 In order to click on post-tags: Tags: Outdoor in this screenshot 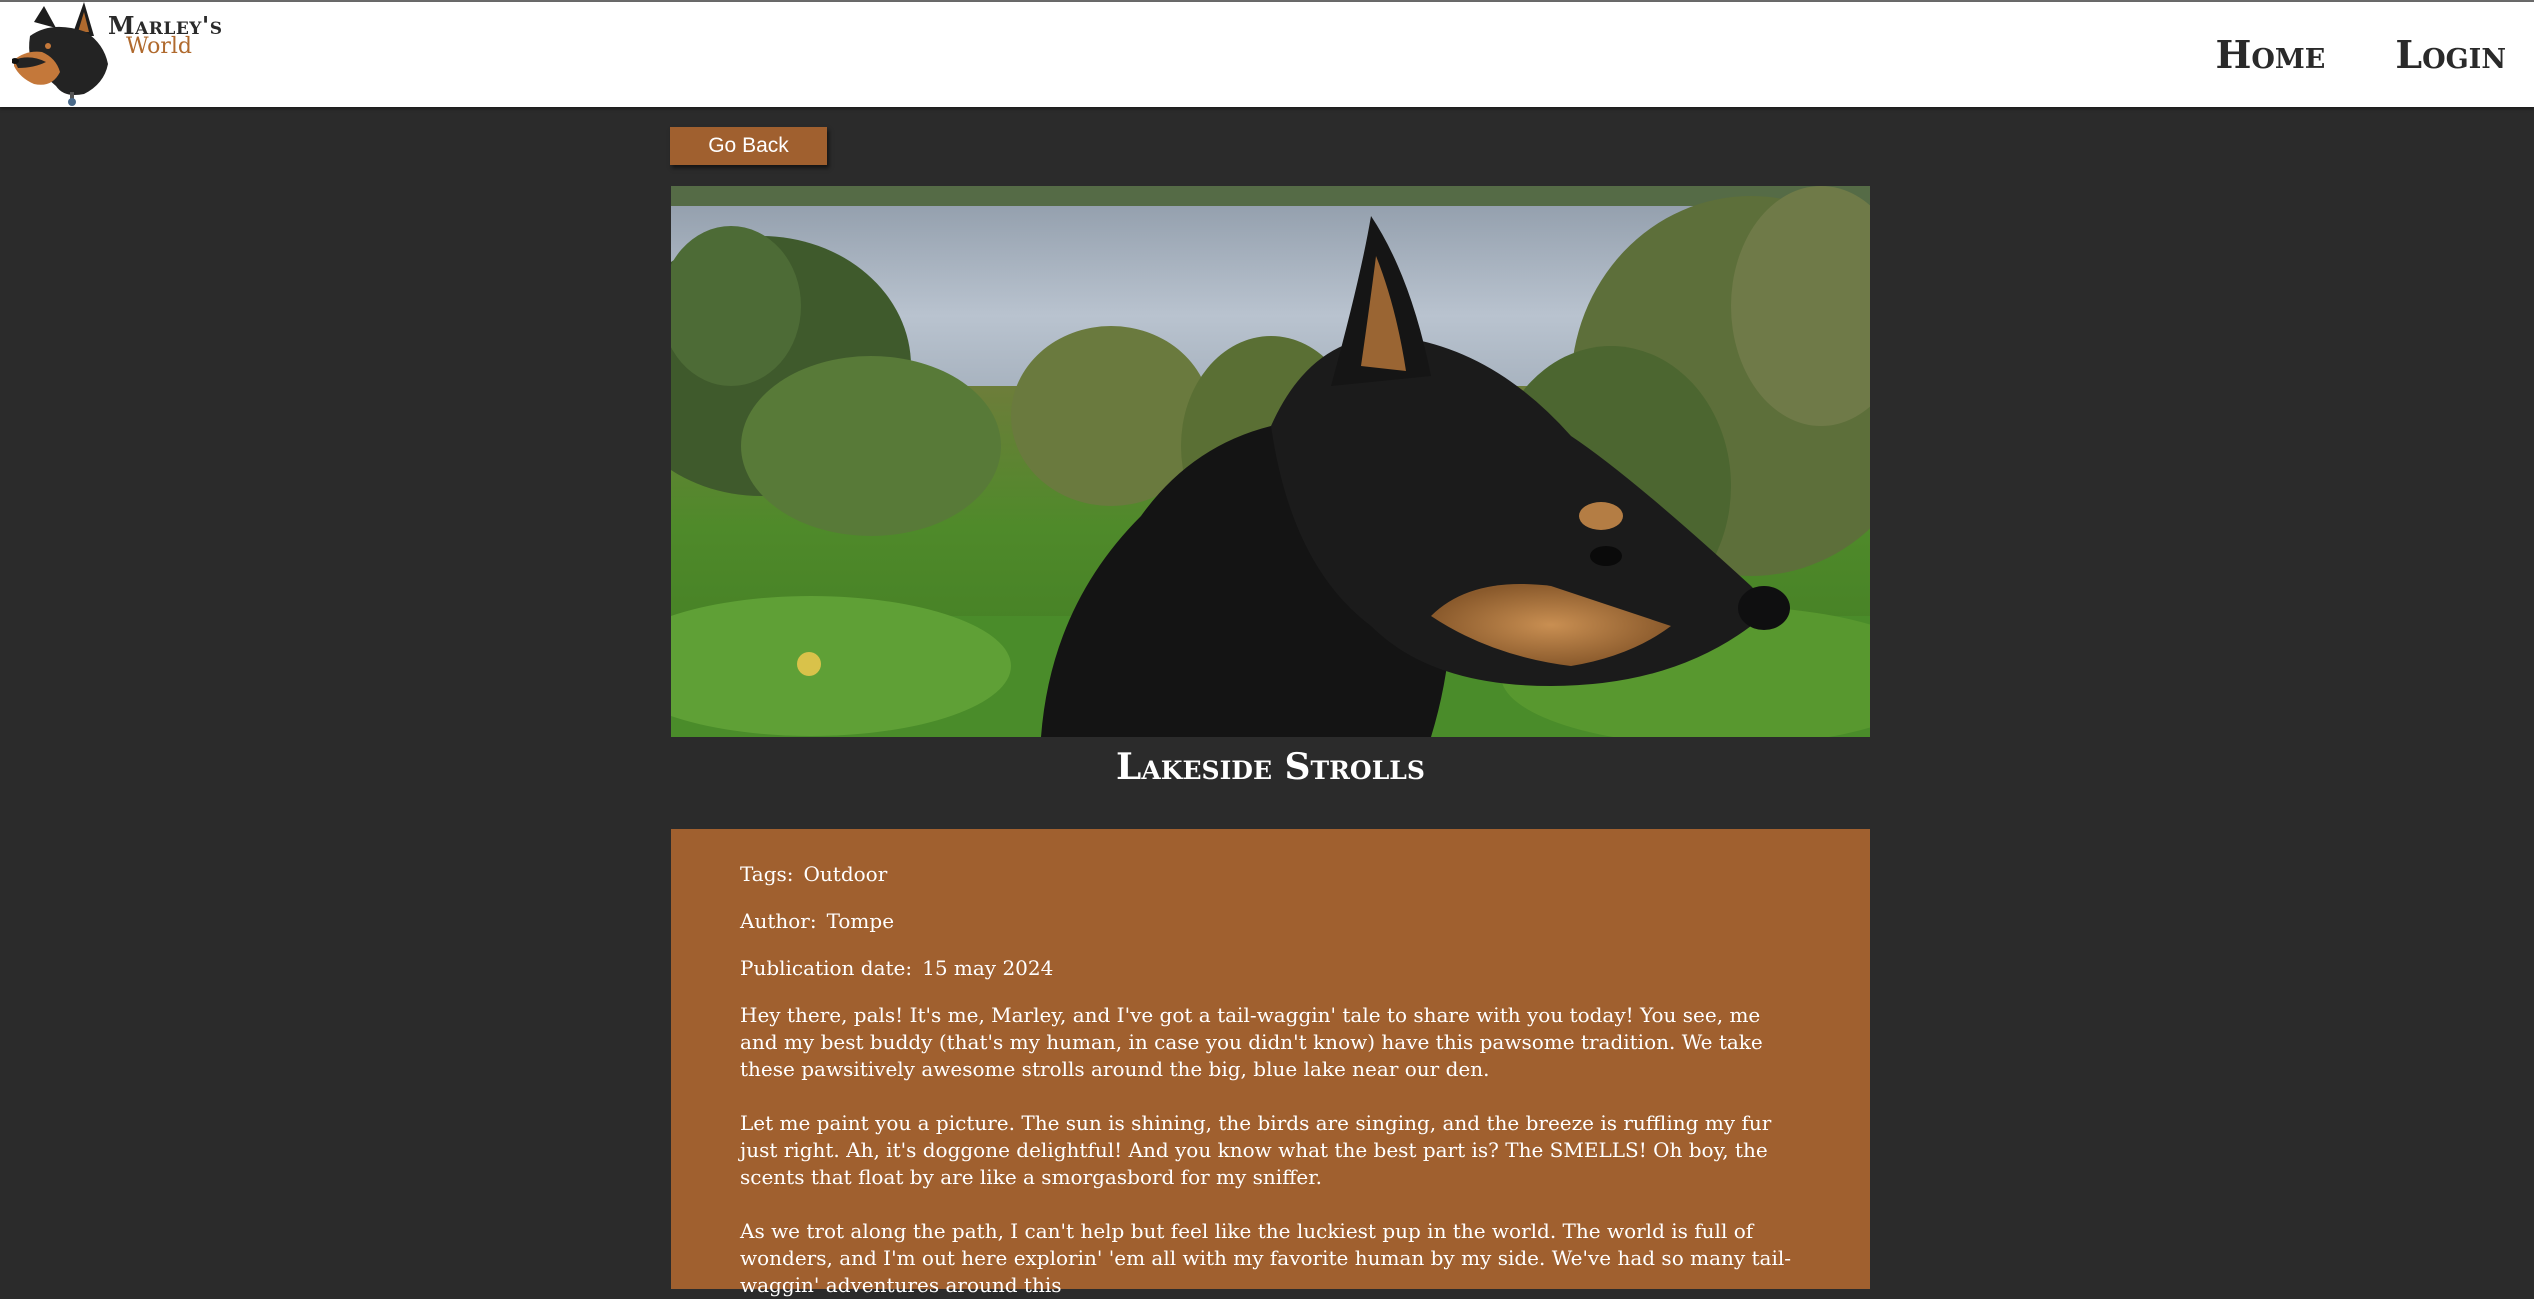, I will do `click(1271, 874)`.